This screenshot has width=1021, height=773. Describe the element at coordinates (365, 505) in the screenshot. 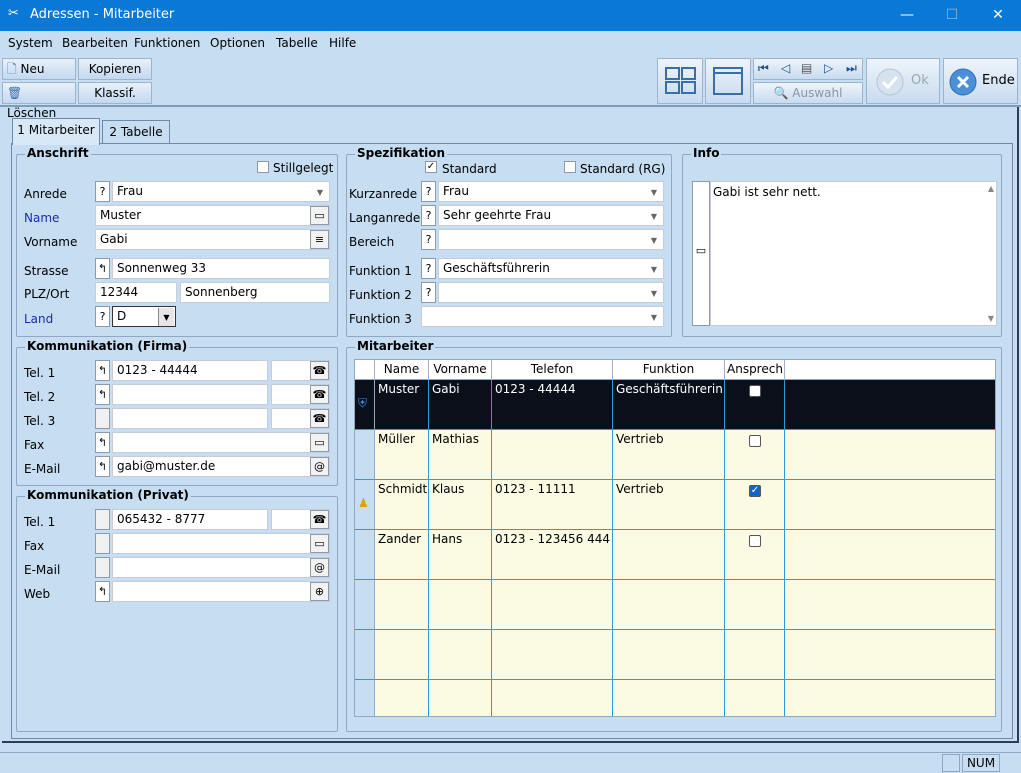

I see `row-header: ♟` at that location.